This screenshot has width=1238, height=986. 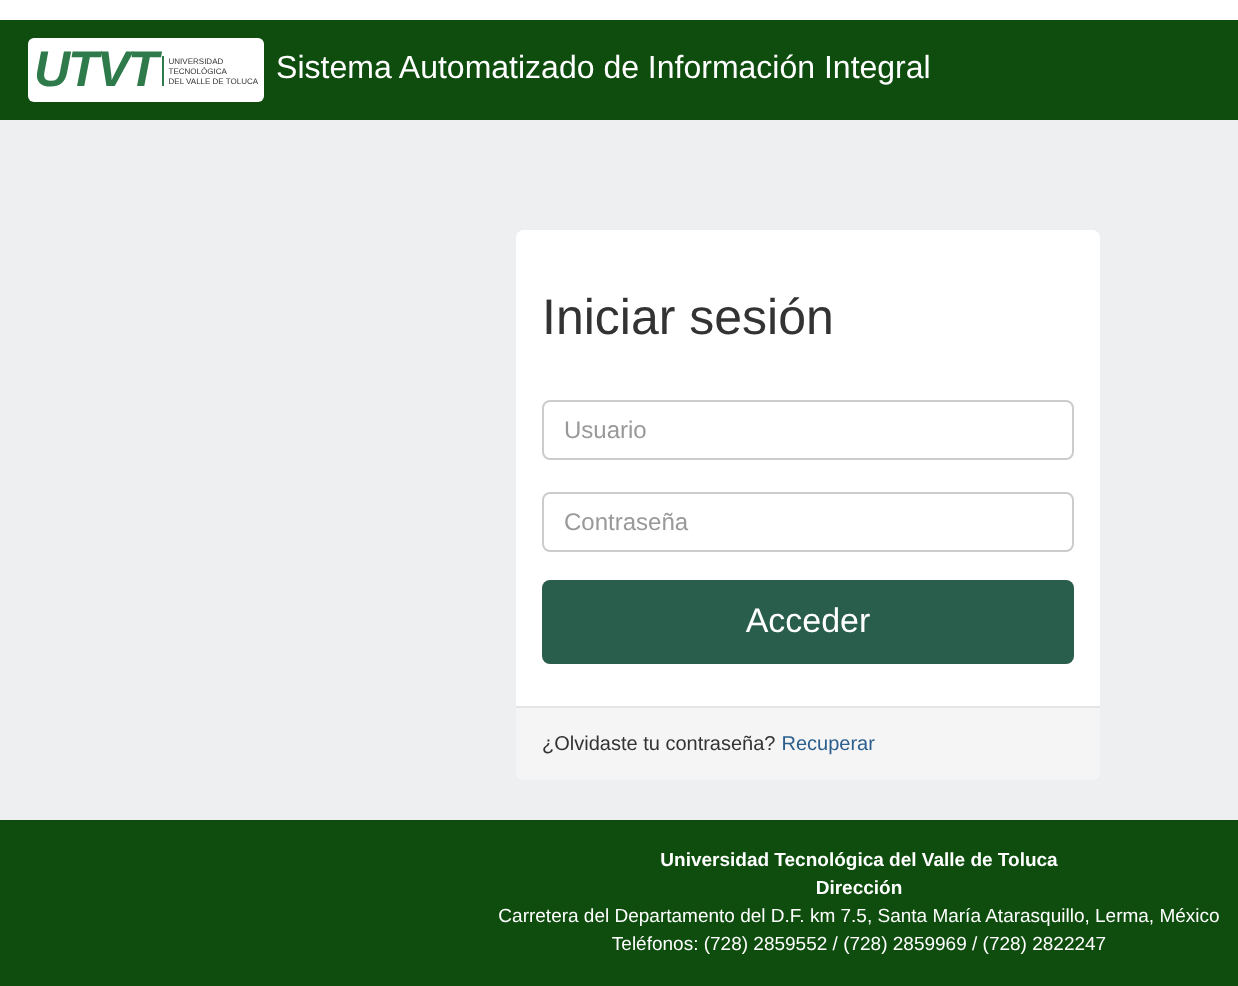 I want to click on recover-link: Recuperar, so click(x=828, y=744).